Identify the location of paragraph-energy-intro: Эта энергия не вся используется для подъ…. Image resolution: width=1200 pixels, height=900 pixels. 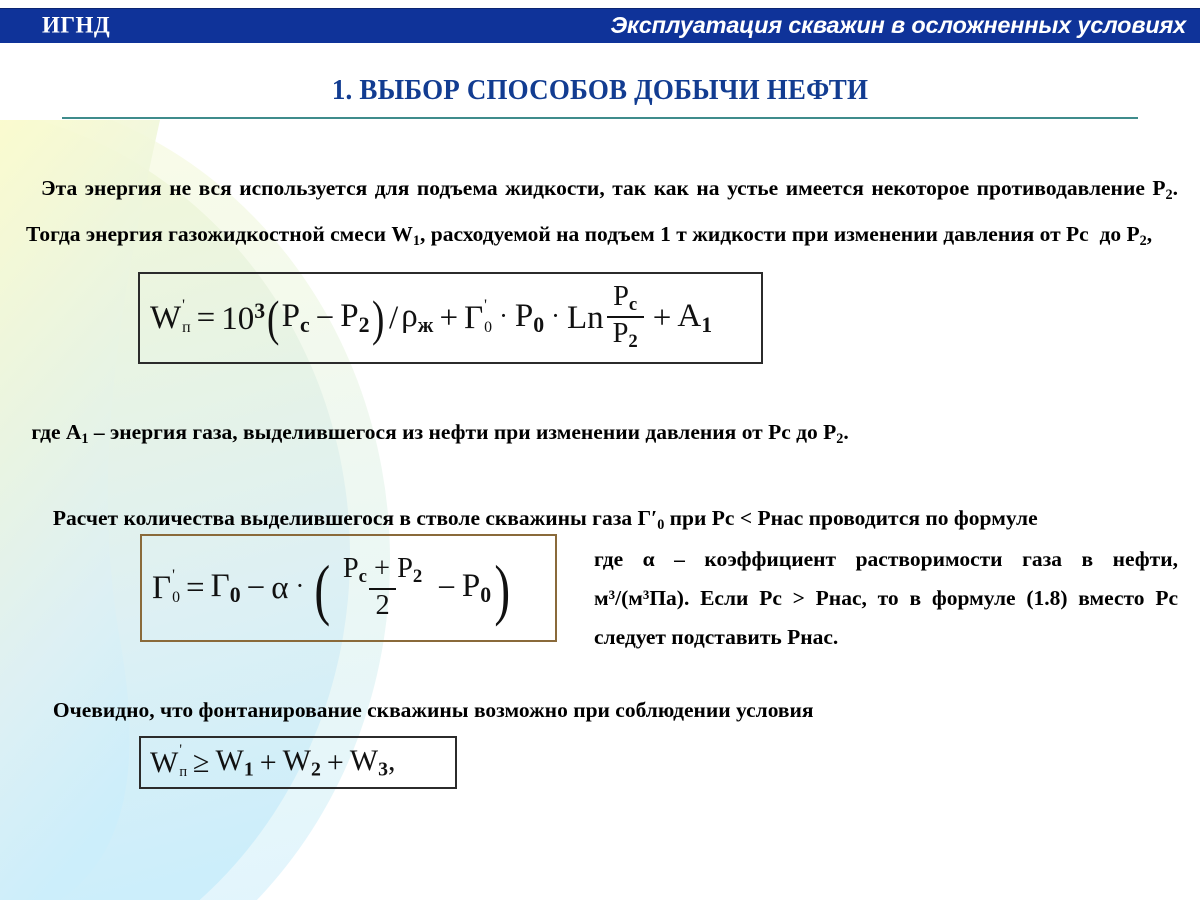
(602, 212).